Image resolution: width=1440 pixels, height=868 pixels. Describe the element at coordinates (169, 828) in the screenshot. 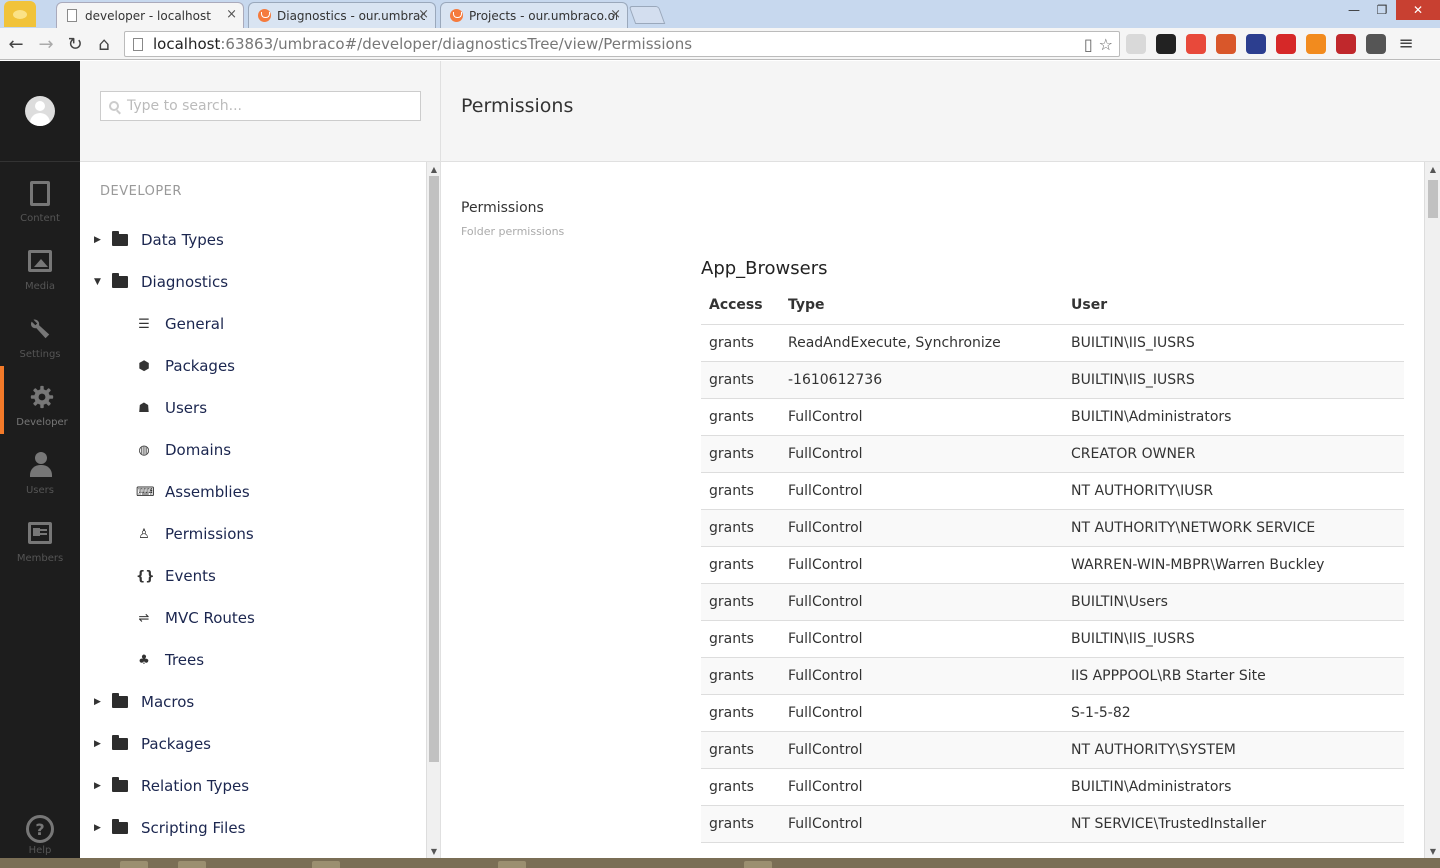

I see `tree-item-scripting-files: ▶ Scripting Files` at that location.